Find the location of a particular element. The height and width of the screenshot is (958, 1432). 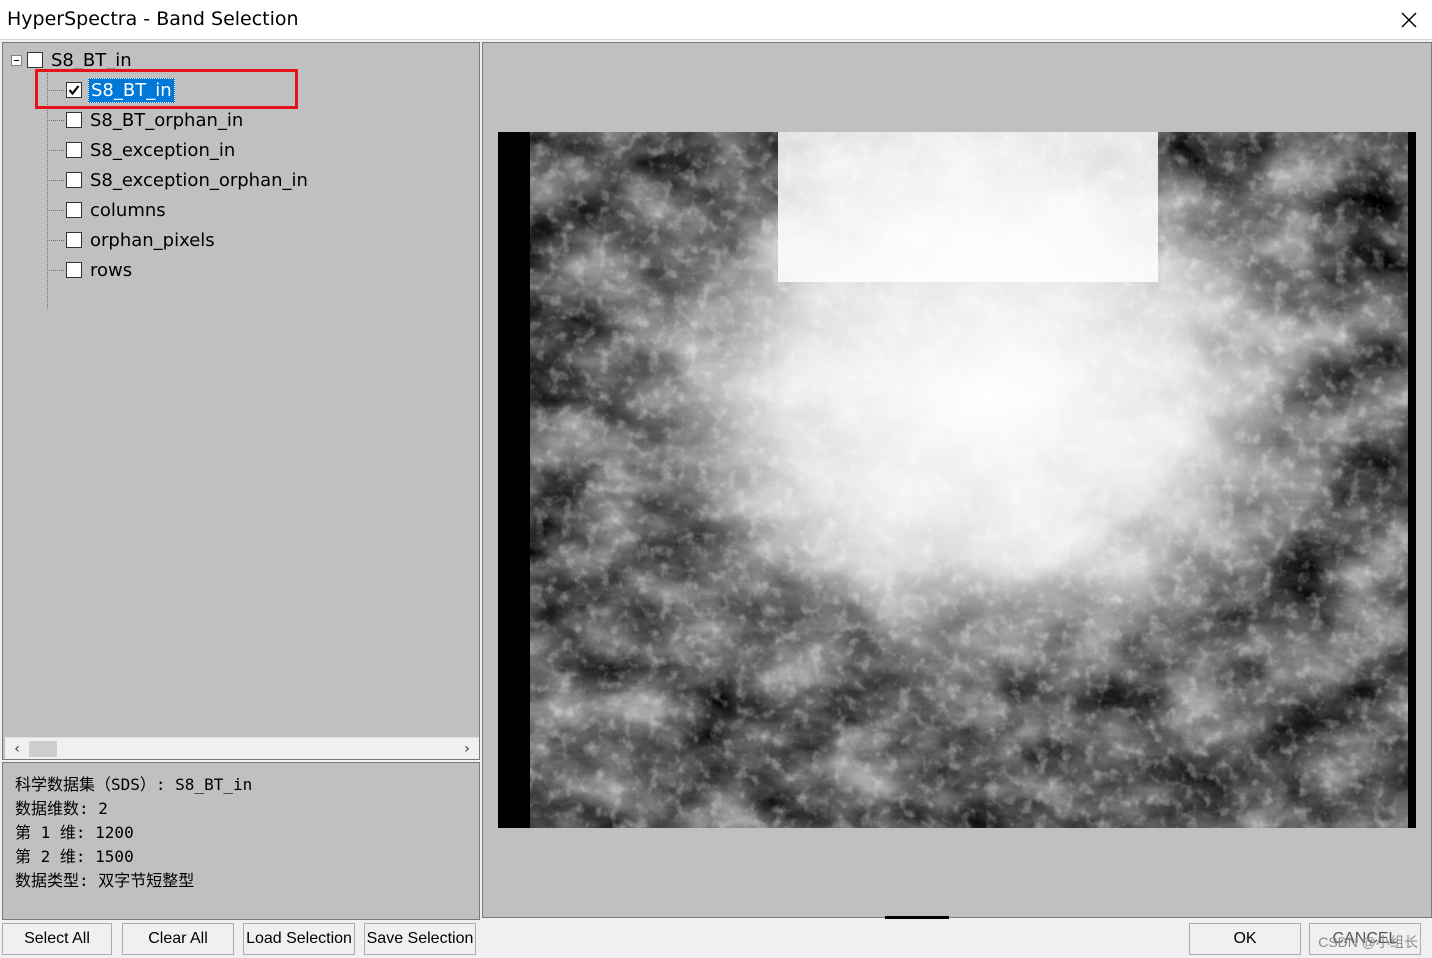

tree-item-label: orphan_pixels is located at coordinates (152, 240).